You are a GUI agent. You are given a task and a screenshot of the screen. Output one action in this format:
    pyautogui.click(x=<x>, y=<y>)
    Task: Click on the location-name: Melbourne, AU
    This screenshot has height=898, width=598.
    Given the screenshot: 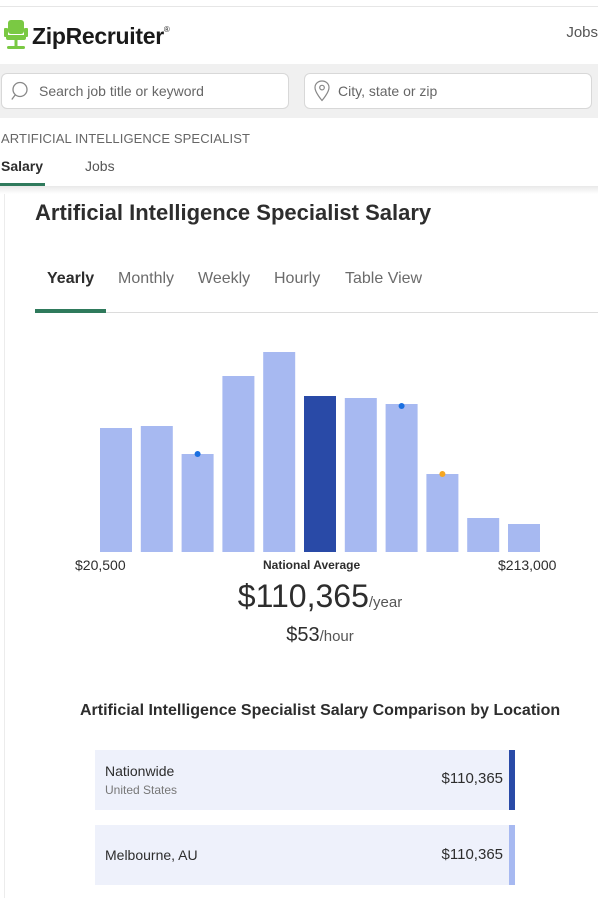 What is the action you would take?
    pyautogui.click(x=151, y=855)
    